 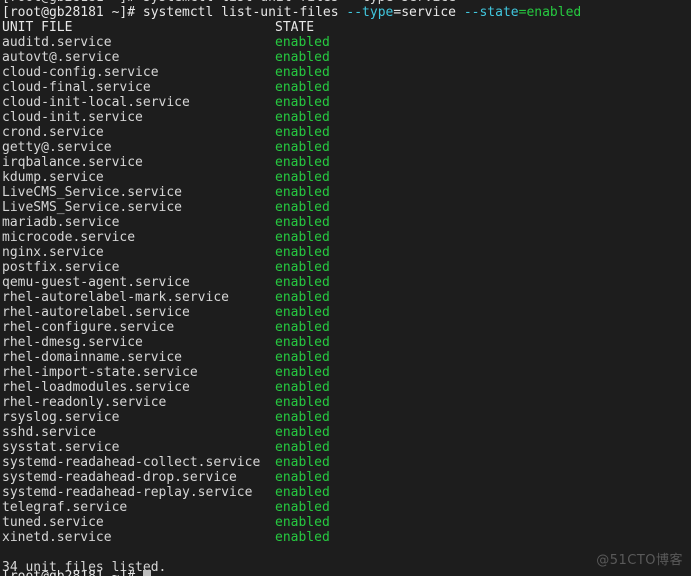 I want to click on cell-unit-file: cloud-init-local.service, so click(x=96, y=102).